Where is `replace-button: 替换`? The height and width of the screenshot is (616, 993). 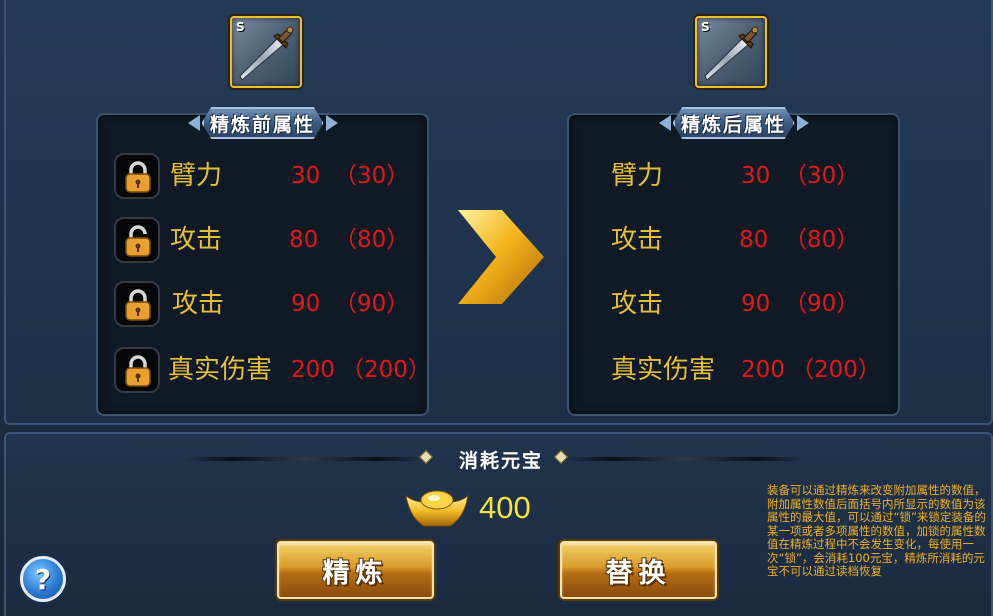 replace-button: 替换 is located at coordinates (638, 570).